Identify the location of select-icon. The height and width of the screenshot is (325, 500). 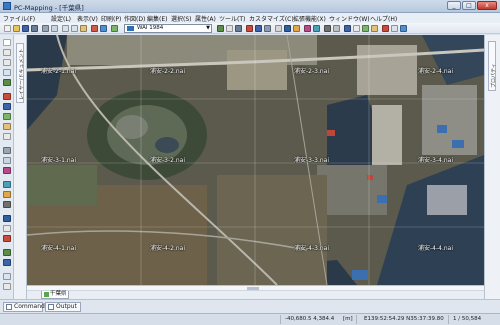
(7, 218).